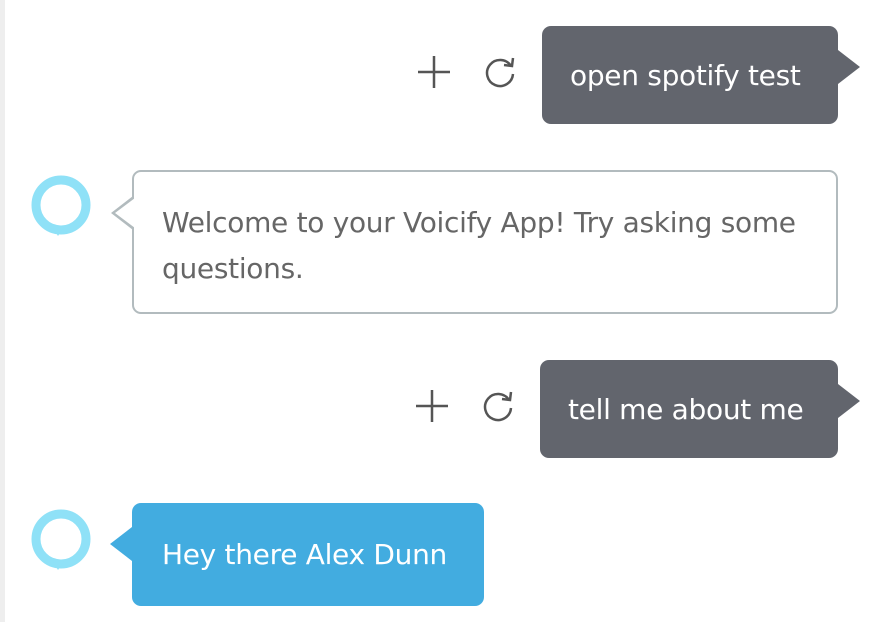 Image resolution: width=892 pixels, height=622 pixels. Describe the element at coordinates (2, 311) in the screenshot. I see `left-border` at that location.